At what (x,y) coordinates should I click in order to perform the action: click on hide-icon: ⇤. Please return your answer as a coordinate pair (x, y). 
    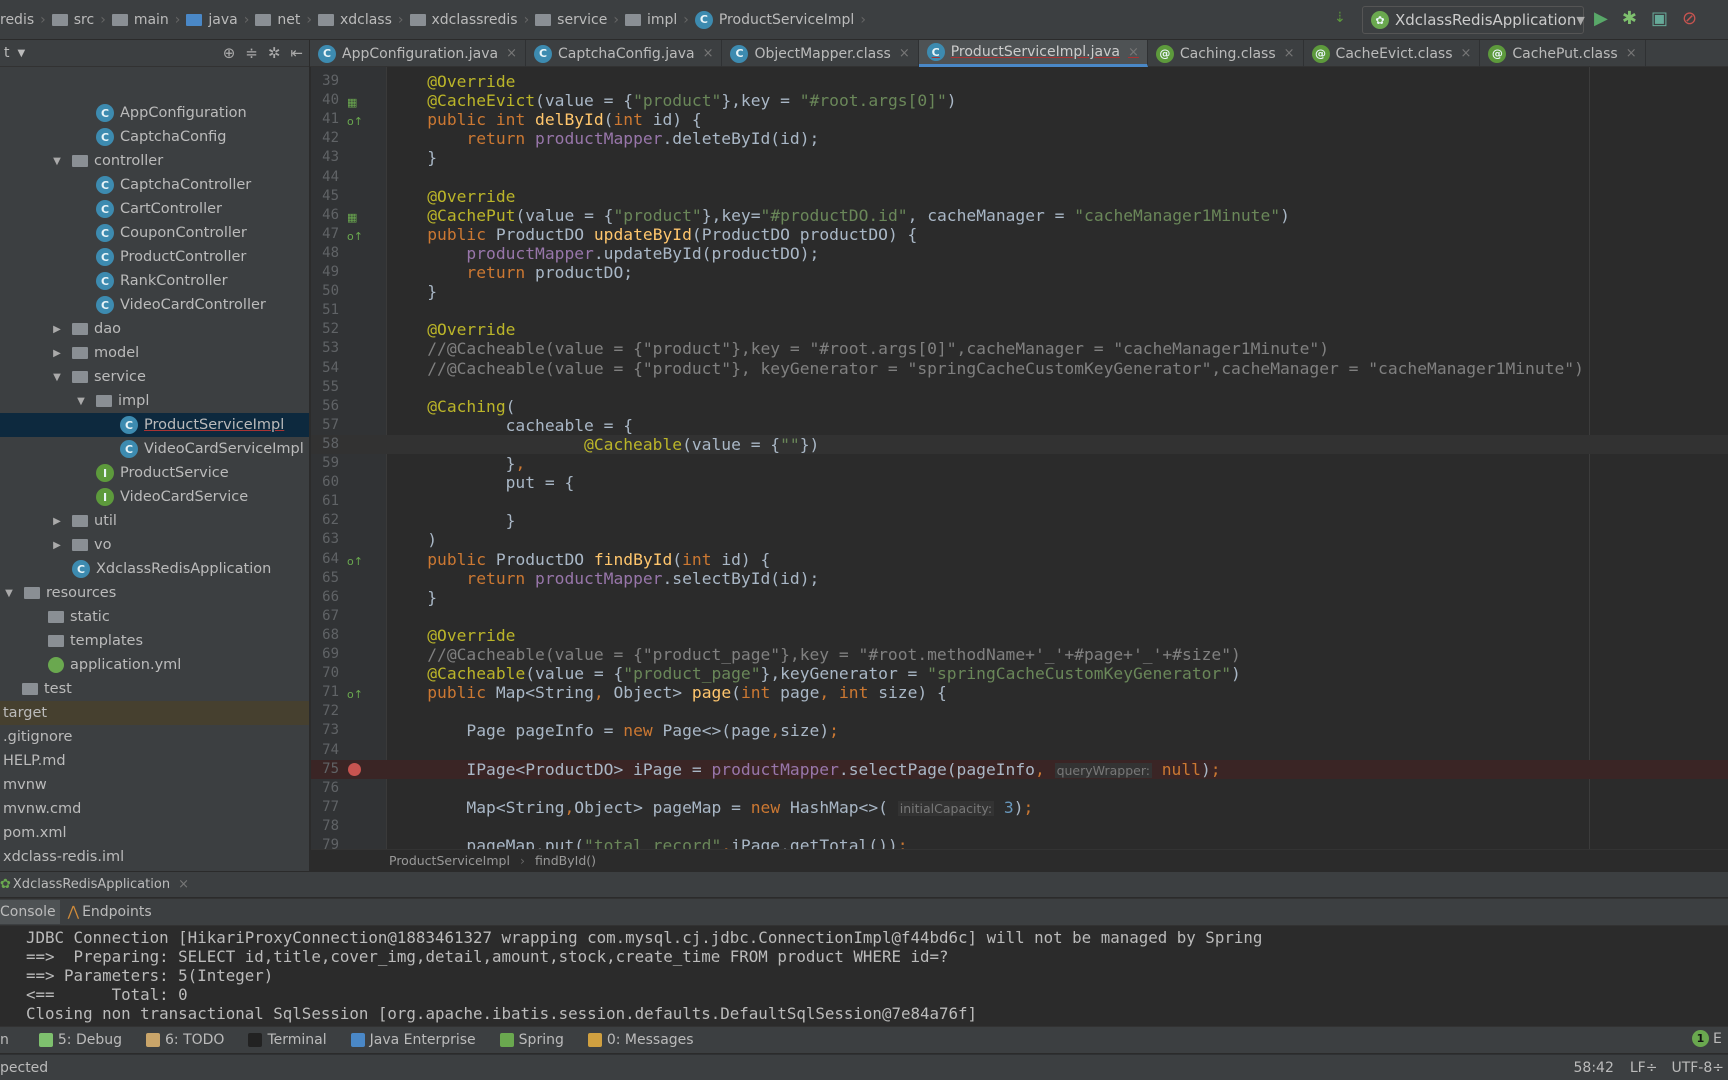
    Looking at the image, I should click on (296, 53).